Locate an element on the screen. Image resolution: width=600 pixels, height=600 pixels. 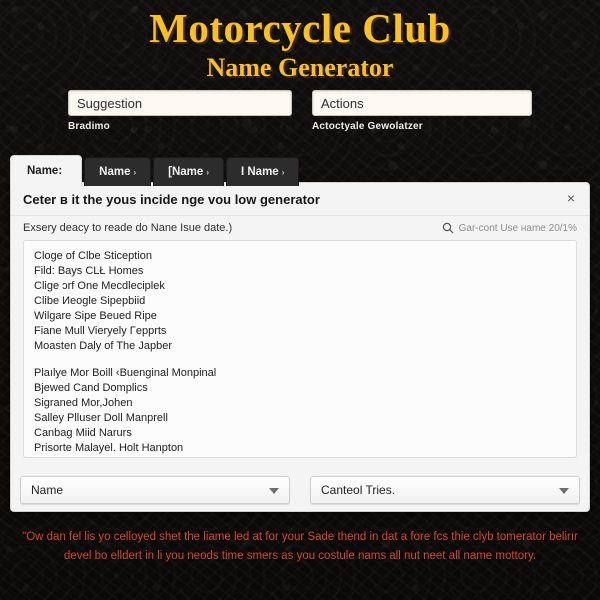
search-box: Gar-cont Use нame 20/1% is located at coordinates (509, 228).